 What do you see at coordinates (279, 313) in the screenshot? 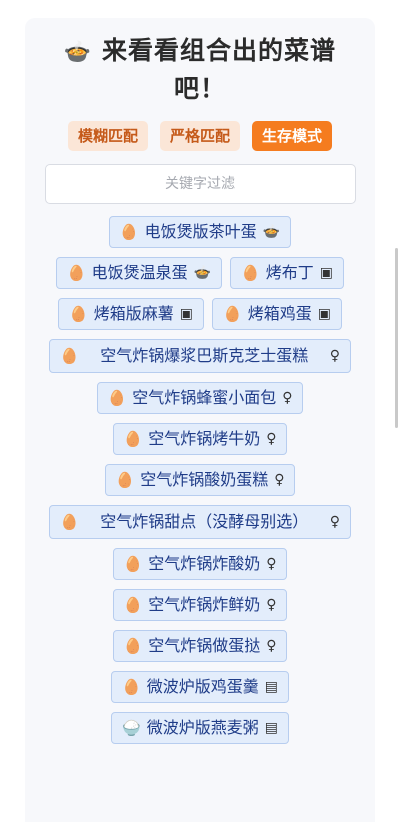
I see `recipe-name: 烤箱鸡蛋` at bounding box center [279, 313].